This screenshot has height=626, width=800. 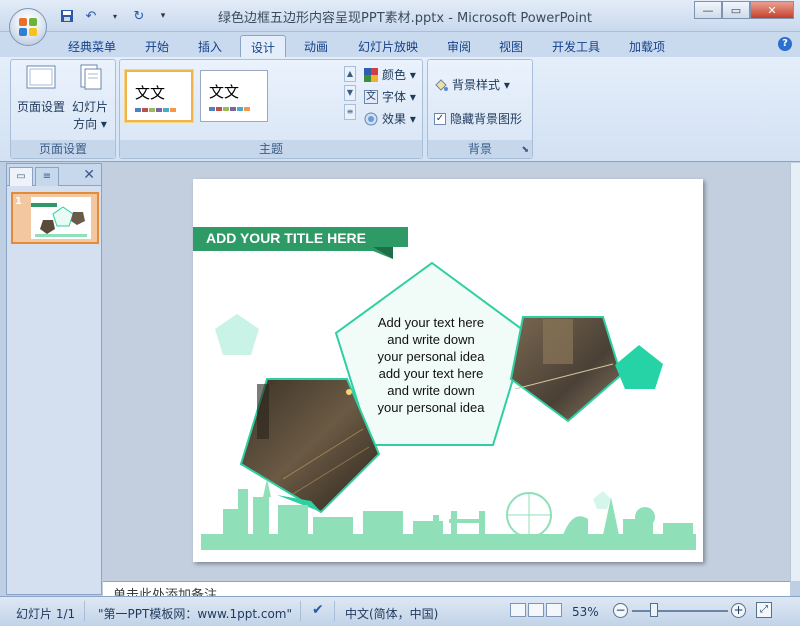 What do you see at coordinates (511, 46) in the screenshot?
I see `tab-view: 视图` at bounding box center [511, 46].